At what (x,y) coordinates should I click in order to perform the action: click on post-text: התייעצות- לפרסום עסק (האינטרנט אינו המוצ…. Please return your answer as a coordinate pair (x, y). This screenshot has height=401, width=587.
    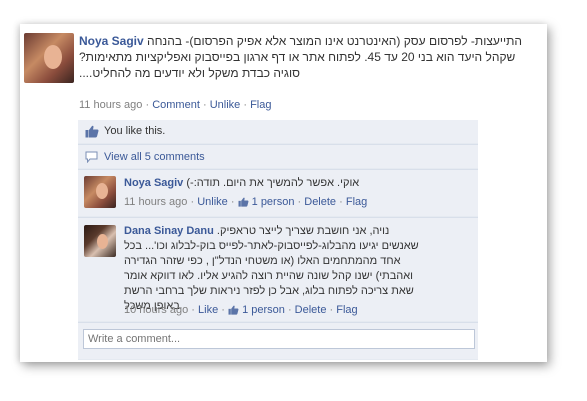
    Looking at the image, I should click on (300, 57).